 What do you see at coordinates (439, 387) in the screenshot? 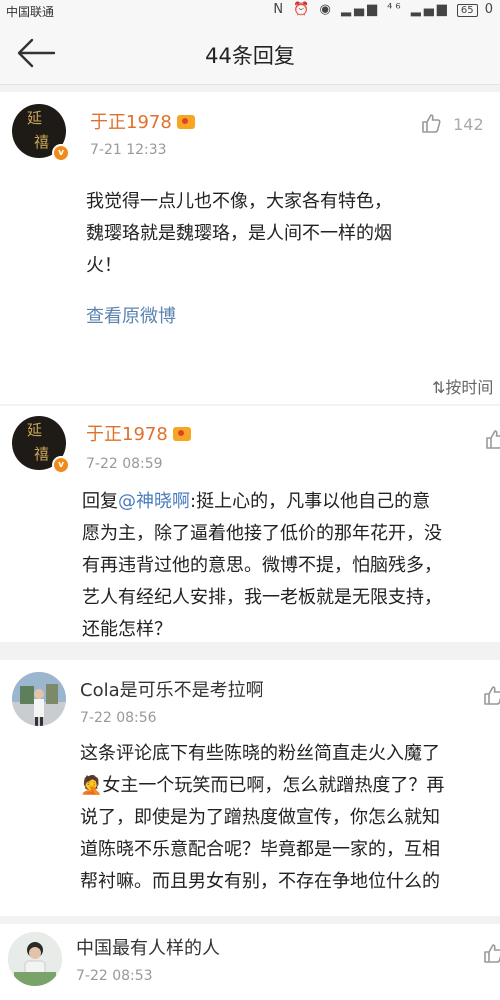
I see `sort-icon: ⇅` at bounding box center [439, 387].